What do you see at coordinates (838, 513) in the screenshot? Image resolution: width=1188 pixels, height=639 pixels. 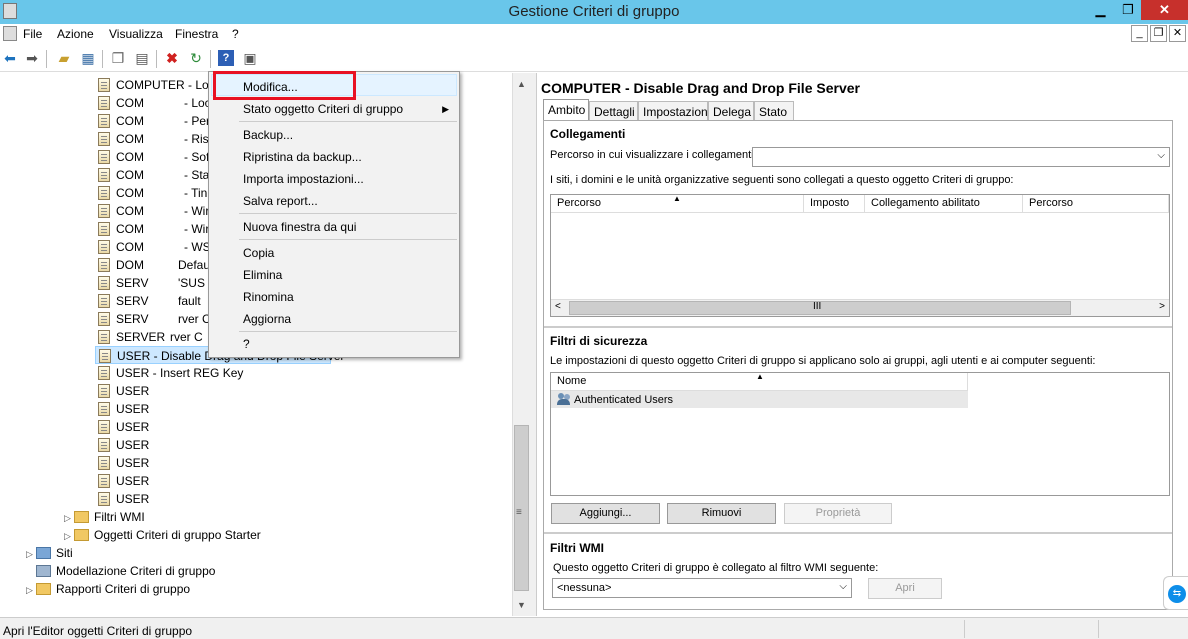 I see `properties-button: Proprietà` at bounding box center [838, 513].